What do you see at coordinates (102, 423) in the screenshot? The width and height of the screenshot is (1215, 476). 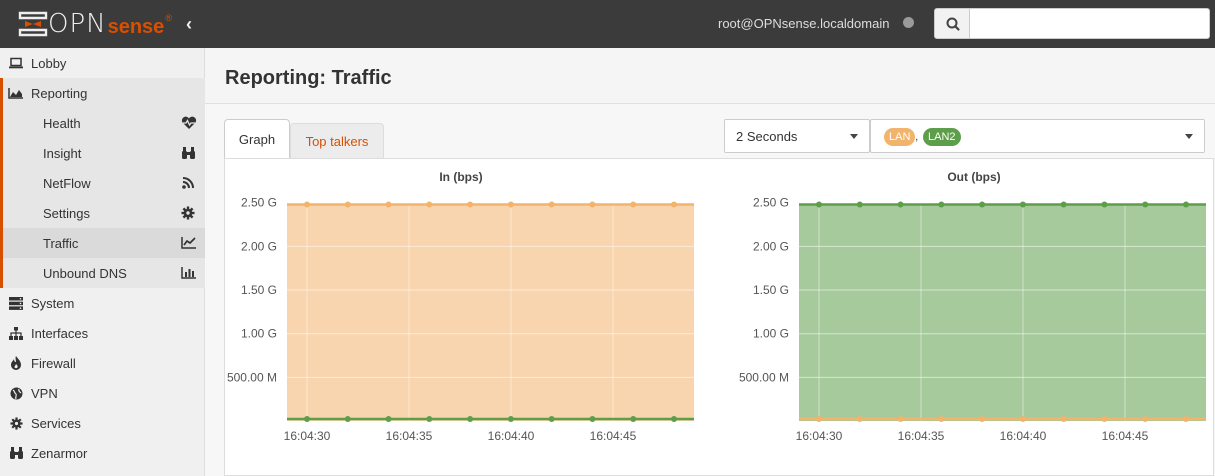 I see `sidebar-item-services: Services` at bounding box center [102, 423].